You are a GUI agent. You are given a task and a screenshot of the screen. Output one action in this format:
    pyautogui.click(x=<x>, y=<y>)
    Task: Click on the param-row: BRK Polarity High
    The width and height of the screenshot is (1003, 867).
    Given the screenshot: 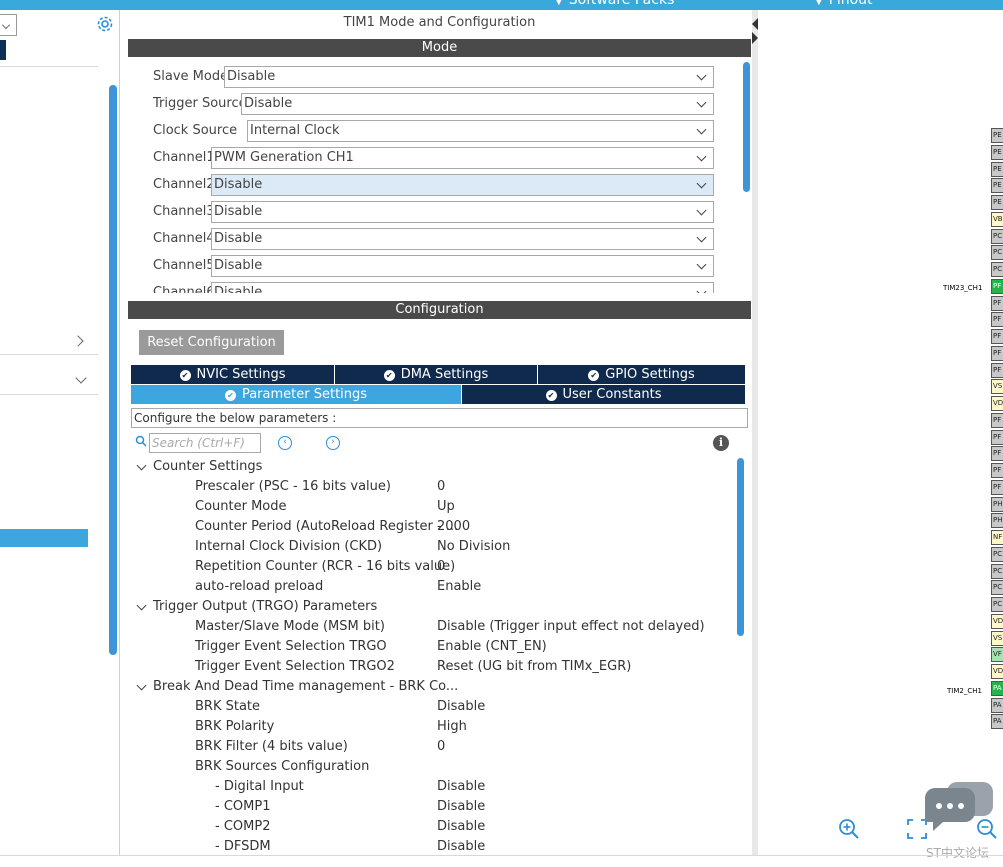 What is the action you would take?
    pyautogui.click(x=432, y=727)
    